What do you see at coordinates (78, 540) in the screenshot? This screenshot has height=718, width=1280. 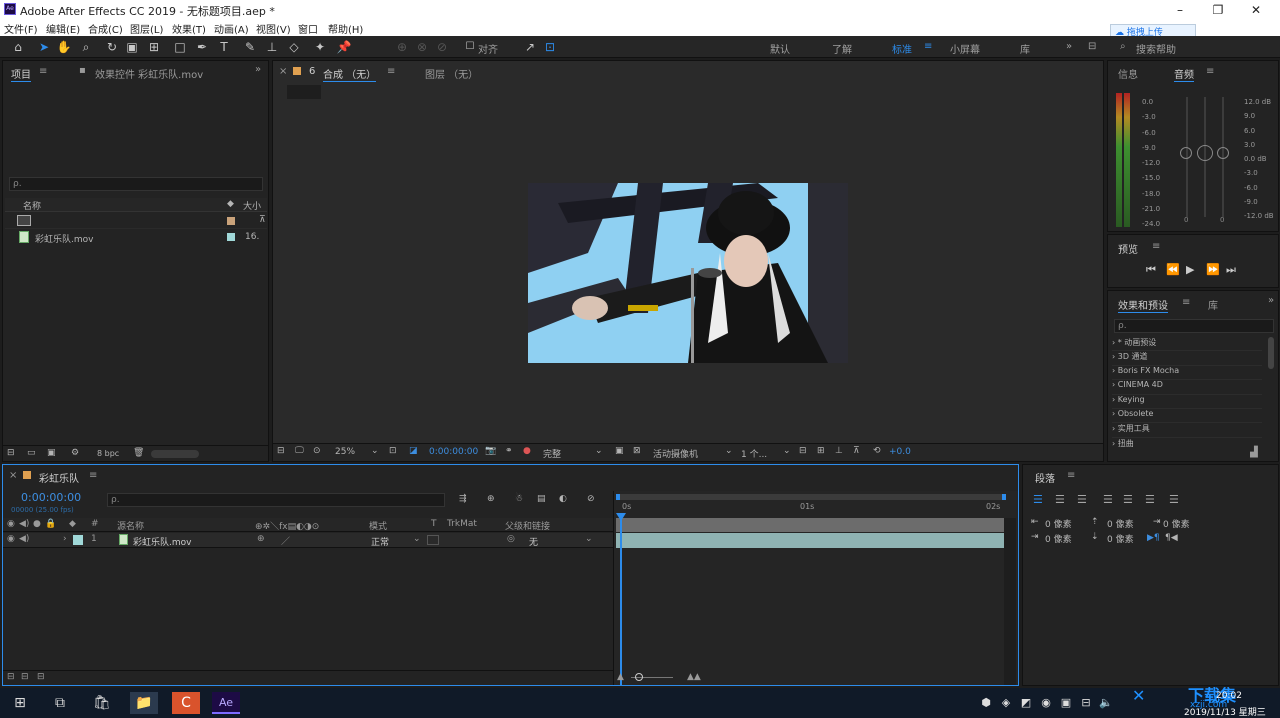 I see `layer-label-color` at bounding box center [78, 540].